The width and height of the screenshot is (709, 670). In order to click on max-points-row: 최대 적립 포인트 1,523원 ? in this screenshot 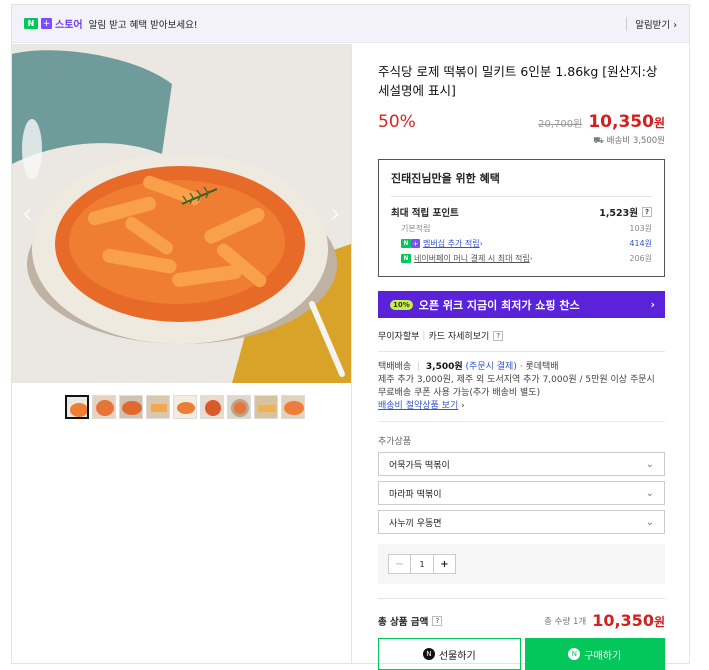, I will do `click(521, 212)`.